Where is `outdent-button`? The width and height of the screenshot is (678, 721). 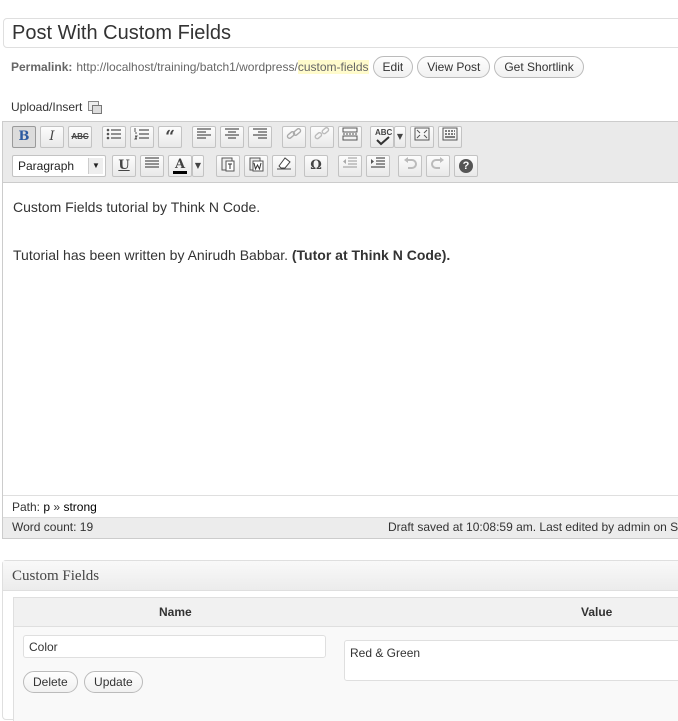
outdent-button is located at coordinates (350, 166).